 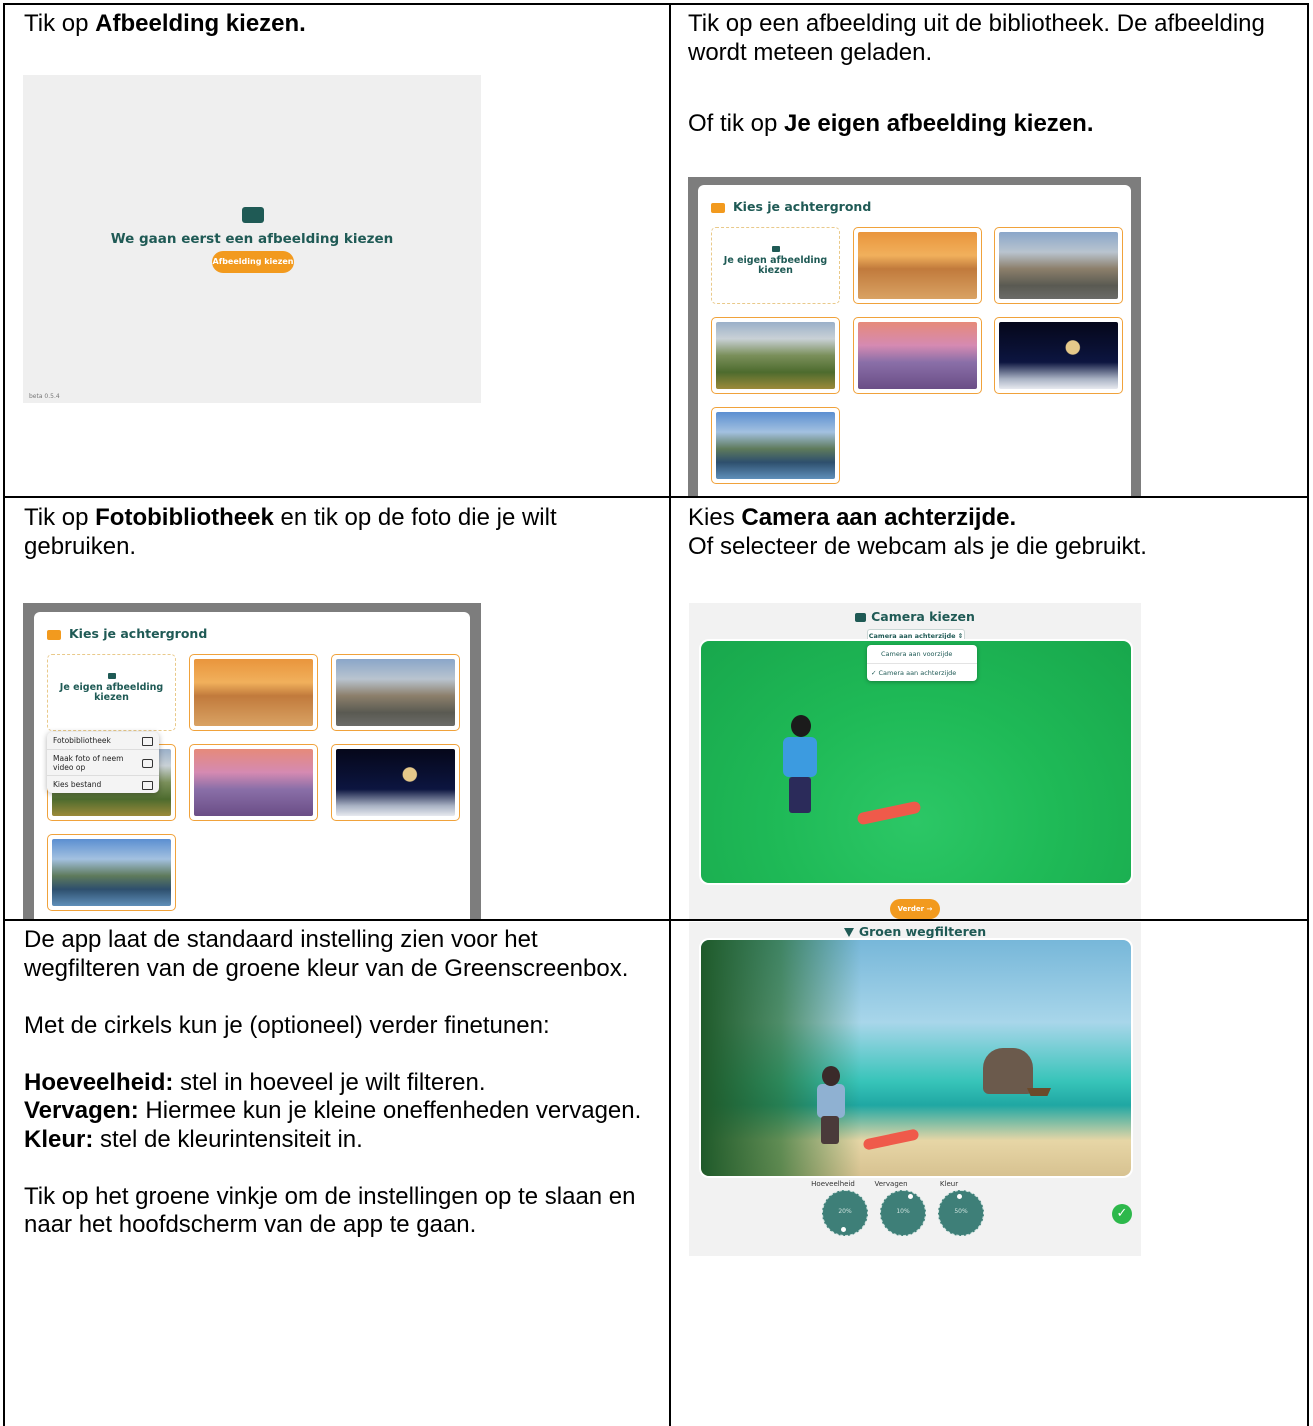 What do you see at coordinates (103, 741) in the screenshot?
I see `menu-item-photo-library: Fotobibliotheek` at bounding box center [103, 741].